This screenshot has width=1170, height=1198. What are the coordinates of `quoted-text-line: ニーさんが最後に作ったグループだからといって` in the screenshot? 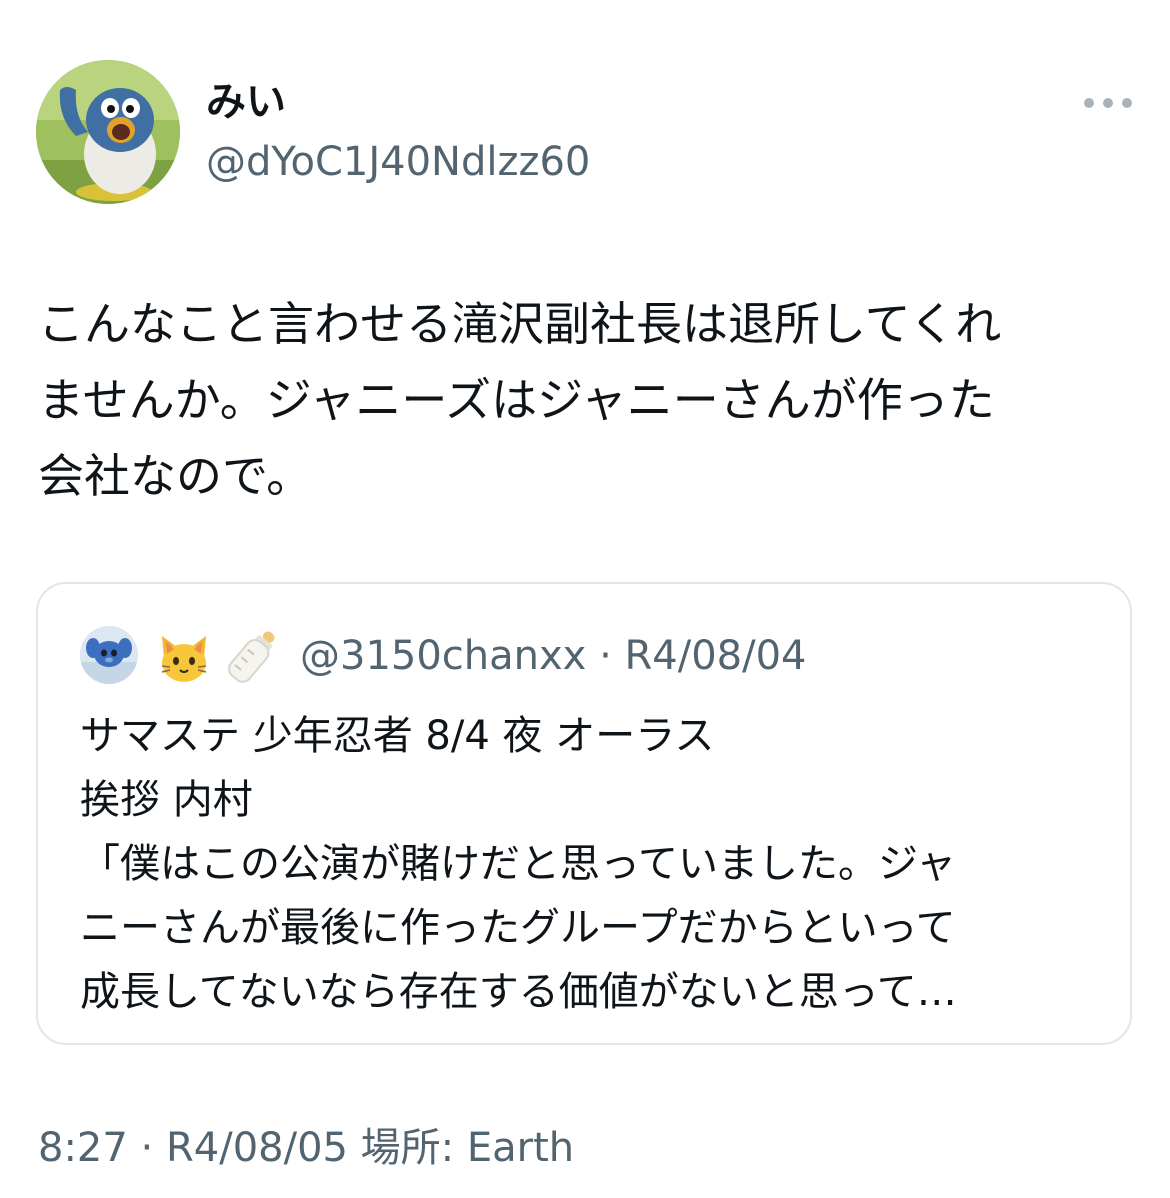 It's located at (518, 928).